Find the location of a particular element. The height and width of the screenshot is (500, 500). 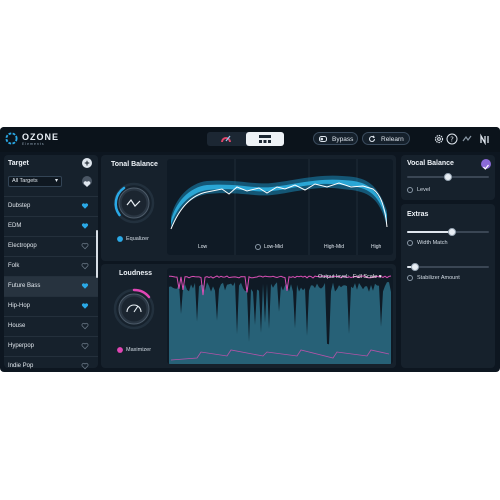

tonal-curve-plot is located at coordinates (279, 207).